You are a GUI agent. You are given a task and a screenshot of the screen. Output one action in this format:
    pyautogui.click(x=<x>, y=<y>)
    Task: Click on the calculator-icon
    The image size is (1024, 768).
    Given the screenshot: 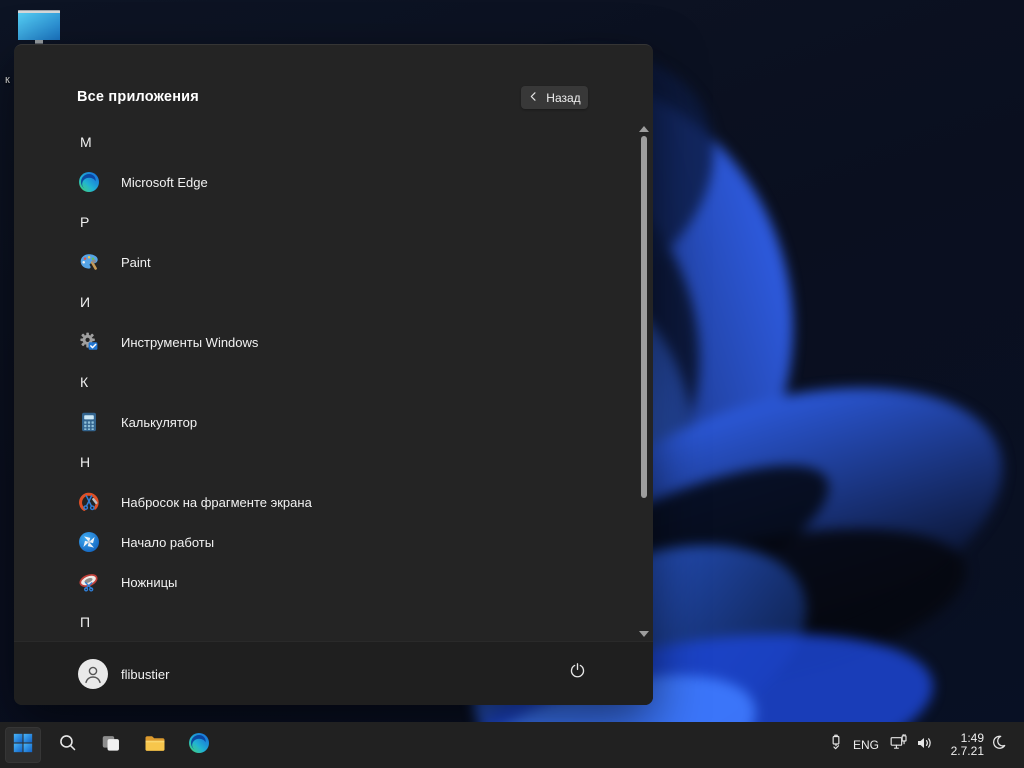 What is the action you would take?
    pyautogui.click(x=89, y=422)
    